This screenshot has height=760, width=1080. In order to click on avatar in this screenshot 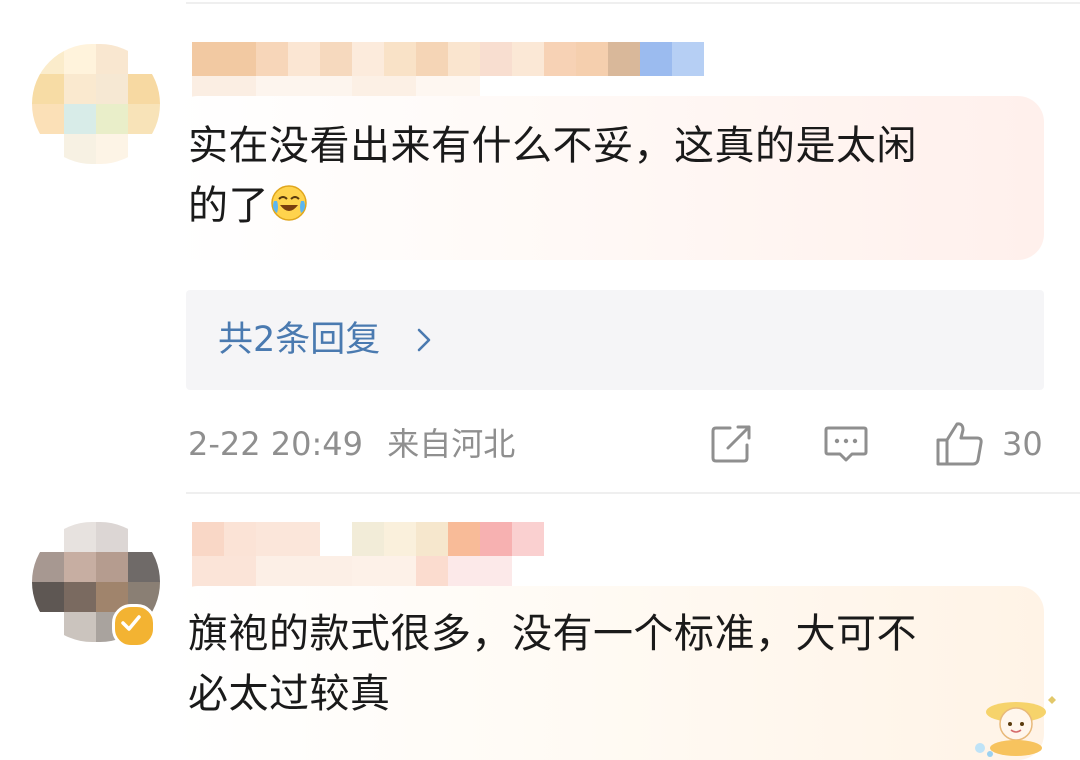, I will do `click(96, 104)`.